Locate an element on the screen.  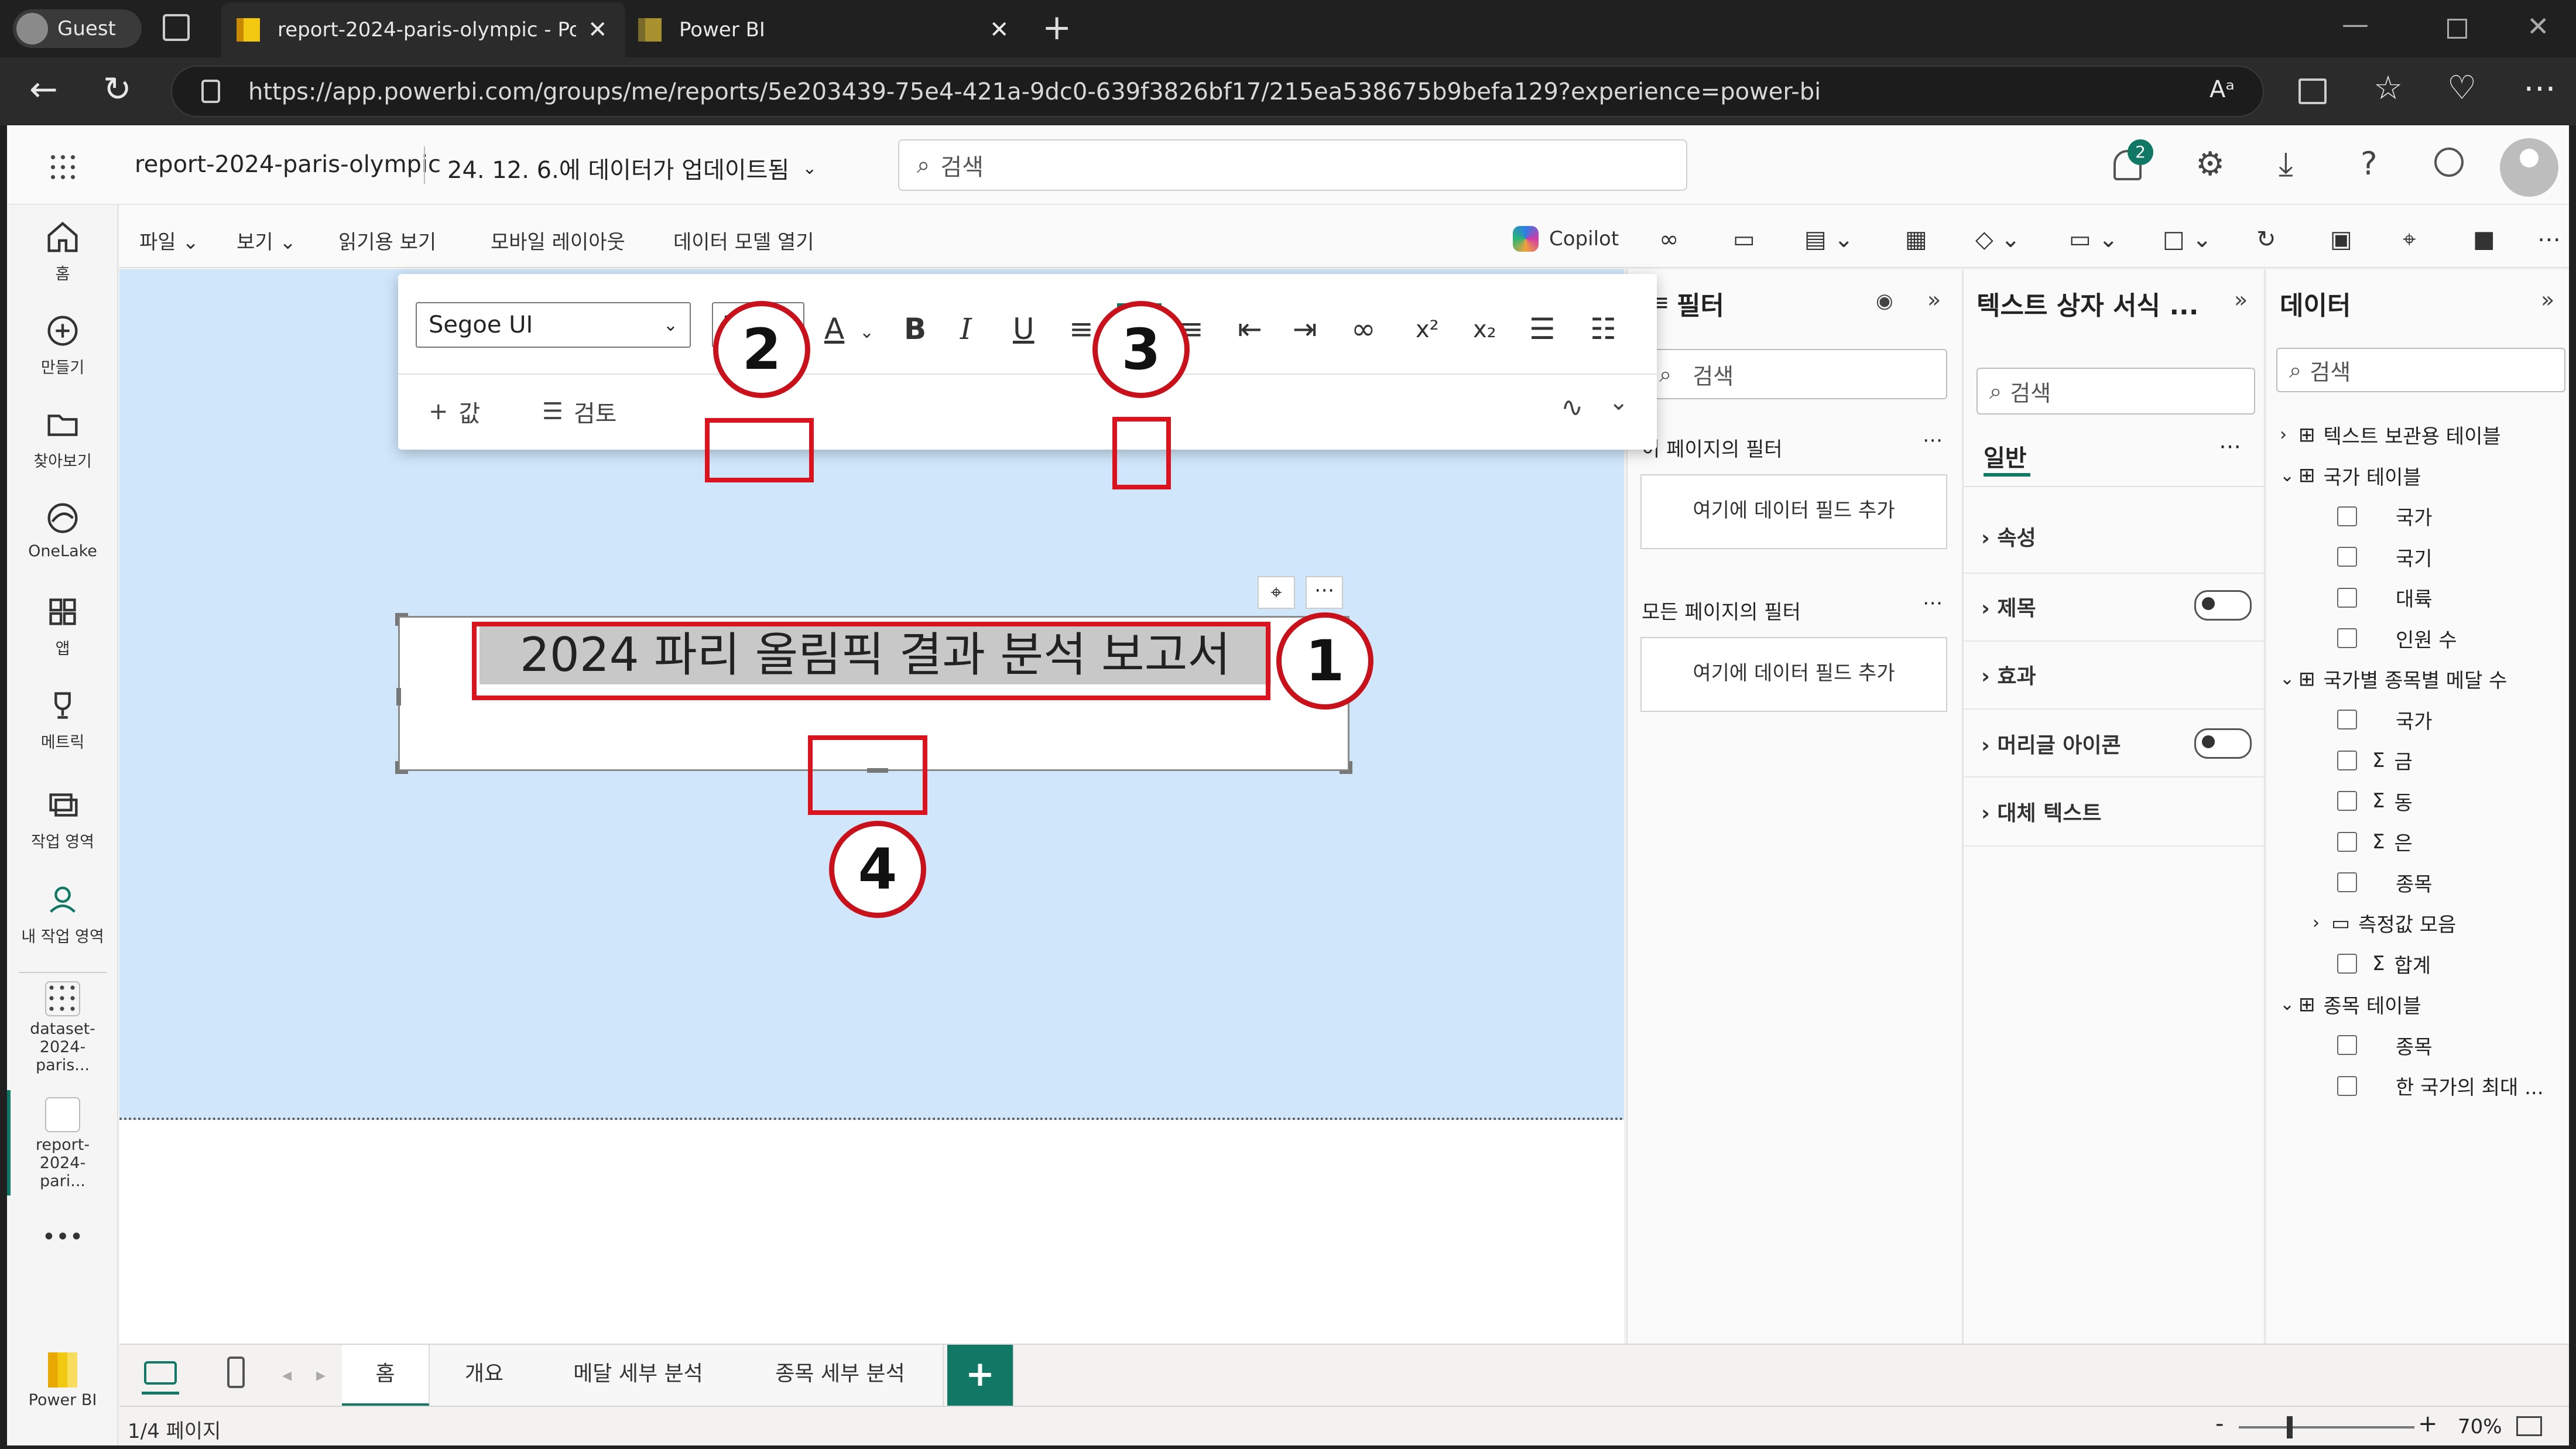
review-button: ☰ 검토 is located at coordinates (579, 412).